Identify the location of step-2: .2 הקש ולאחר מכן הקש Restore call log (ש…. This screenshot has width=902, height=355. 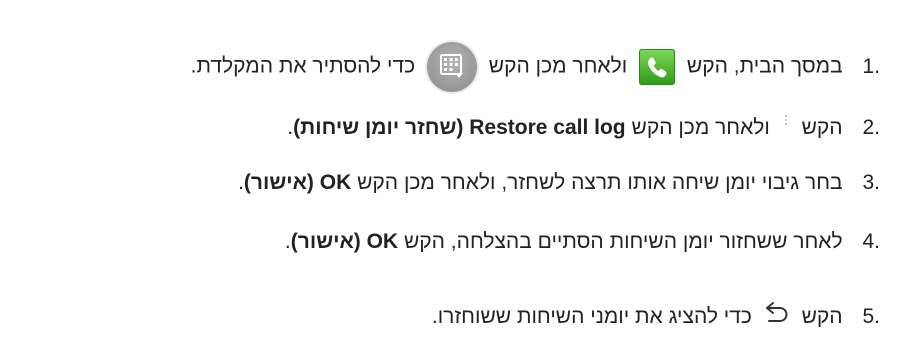
(443, 128).